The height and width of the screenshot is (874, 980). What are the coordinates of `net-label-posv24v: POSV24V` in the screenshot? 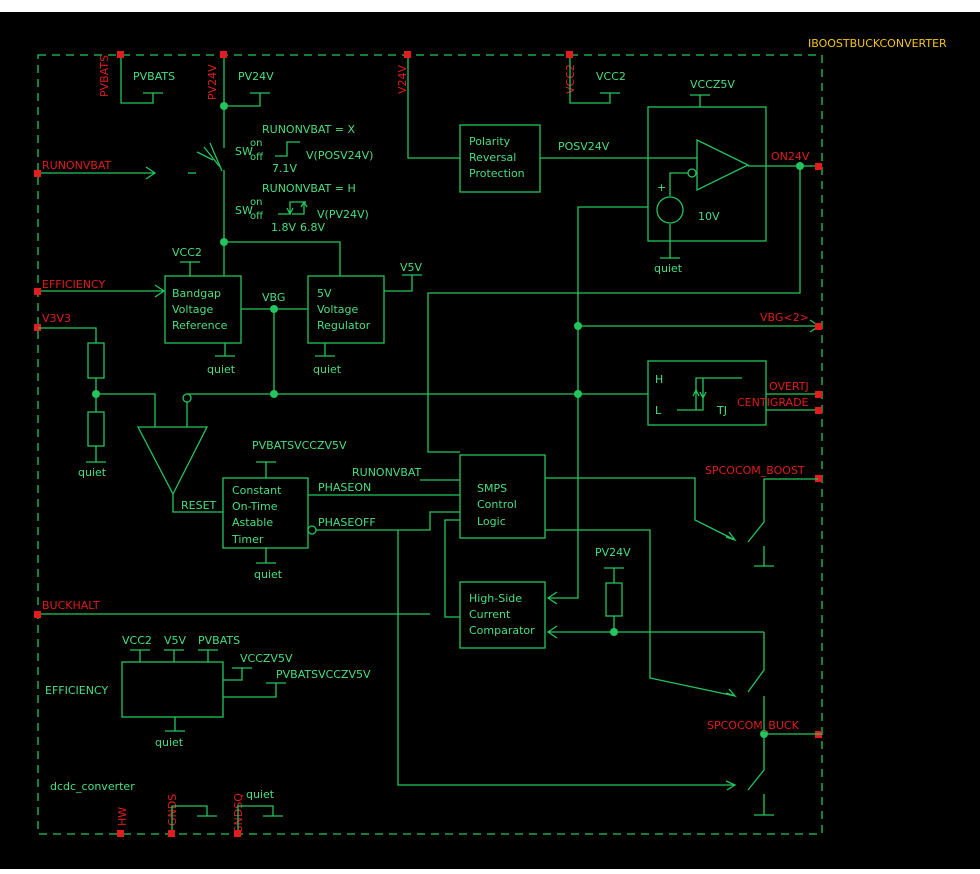 It's located at (584, 146).